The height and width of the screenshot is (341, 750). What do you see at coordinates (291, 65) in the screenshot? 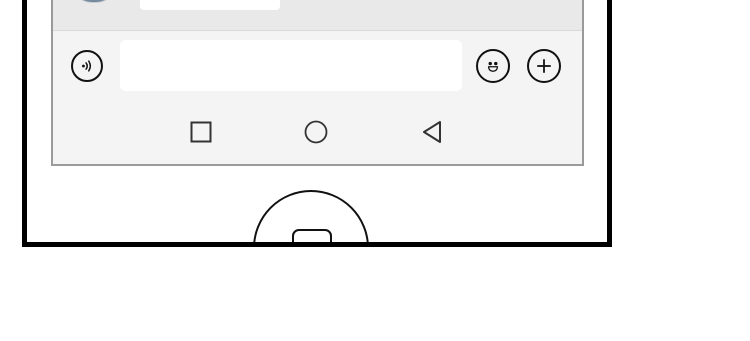
I see `message-input` at bounding box center [291, 65].